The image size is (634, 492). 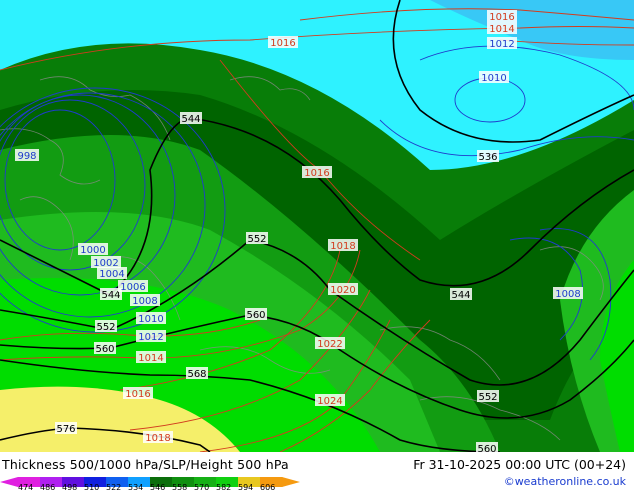 What do you see at coordinates (104, 349) in the screenshot?
I see `z500-label-560-b: 560` at bounding box center [104, 349].